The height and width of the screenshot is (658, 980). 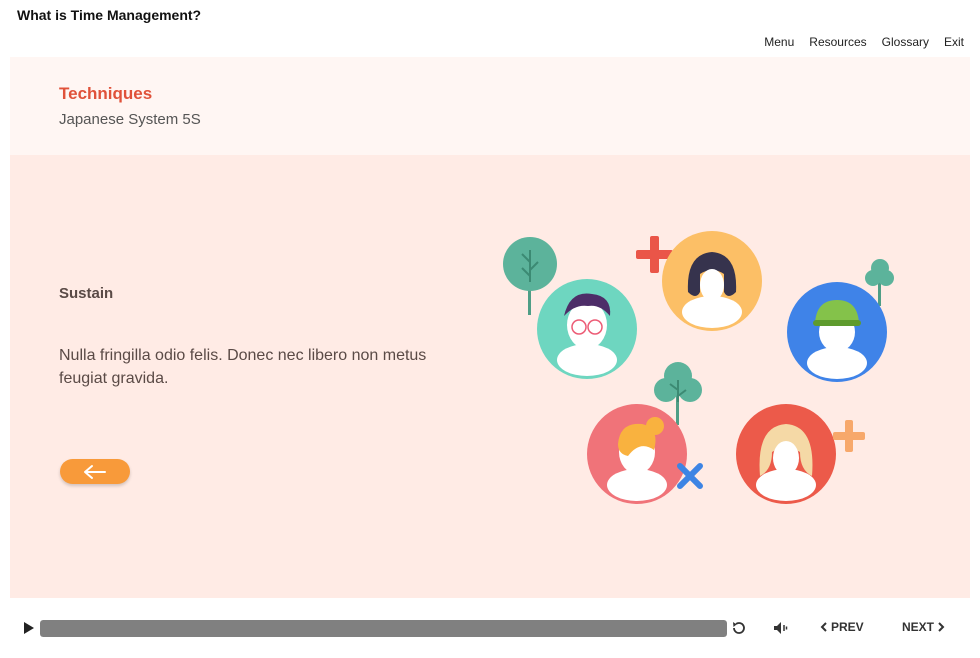 I want to click on back-button, so click(x=95, y=471).